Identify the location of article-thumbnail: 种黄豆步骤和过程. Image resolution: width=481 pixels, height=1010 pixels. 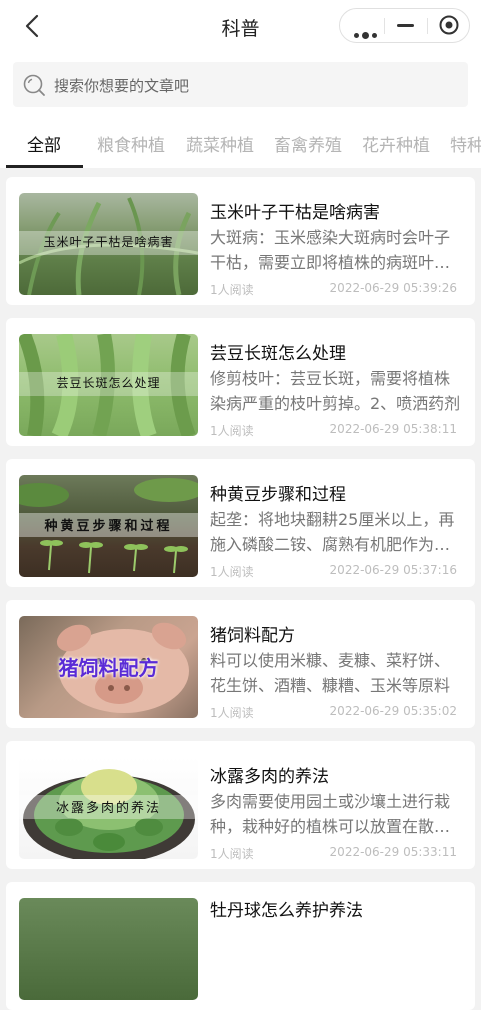
(108, 526).